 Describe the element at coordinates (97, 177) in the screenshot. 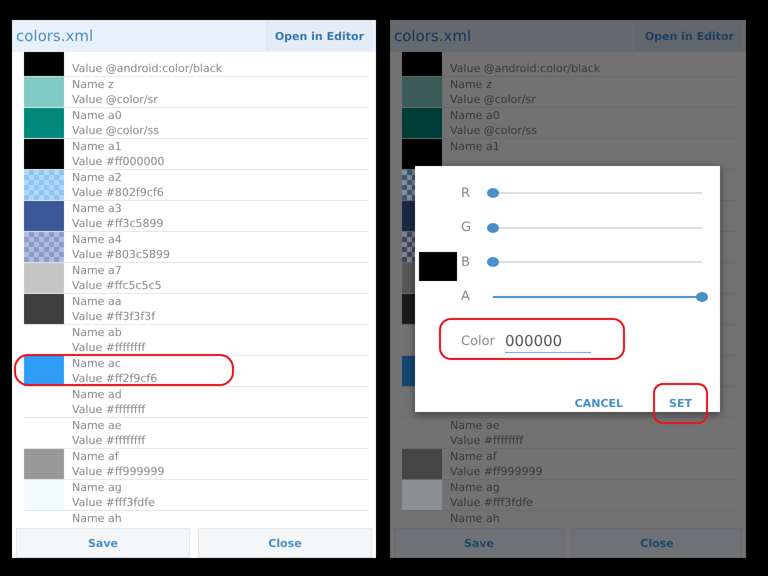

I see `color-name: Name a2` at that location.